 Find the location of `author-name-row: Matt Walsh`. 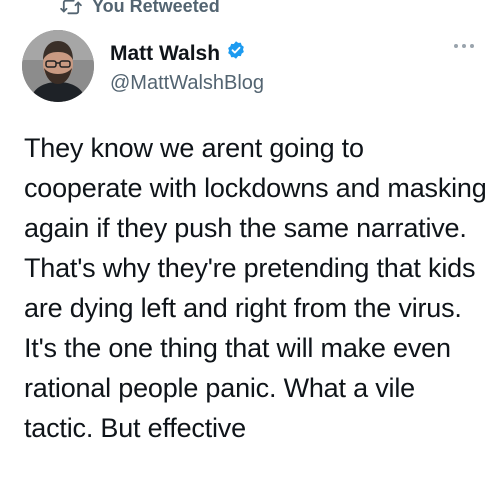

author-name-row: Matt Walsh is located at coordinates (187, 53).